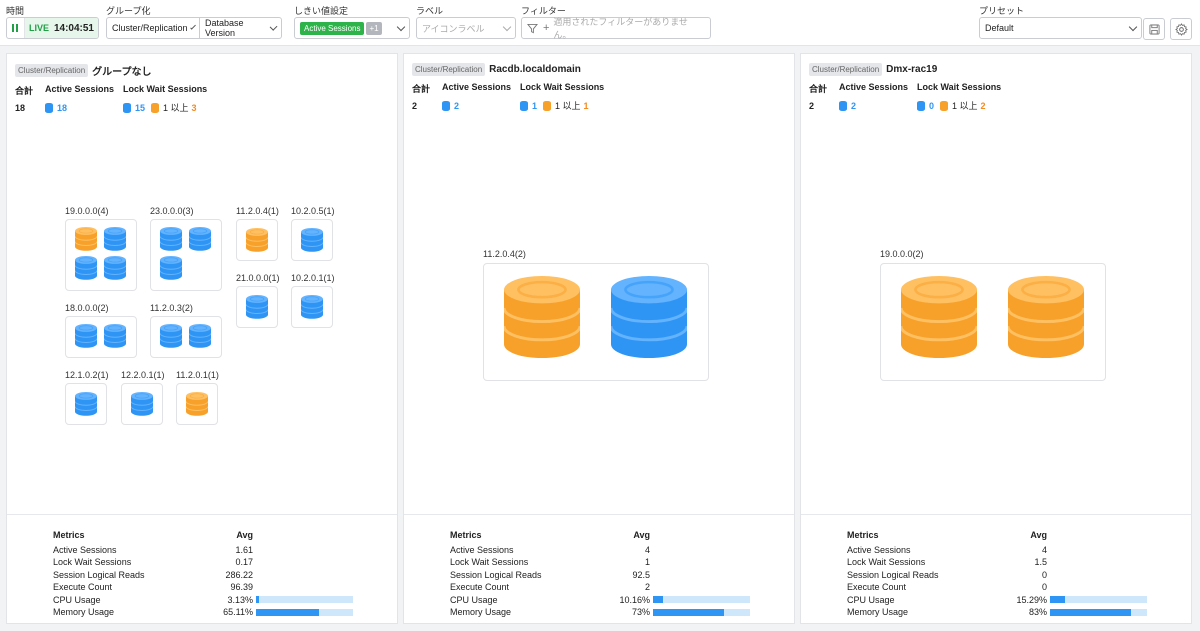 The width and height of the screenshot is (1200, 631). Describe the element at coordinates (886, 562) in the screenshot. I see `metric-name: Lock Wait Sessions` at that location.